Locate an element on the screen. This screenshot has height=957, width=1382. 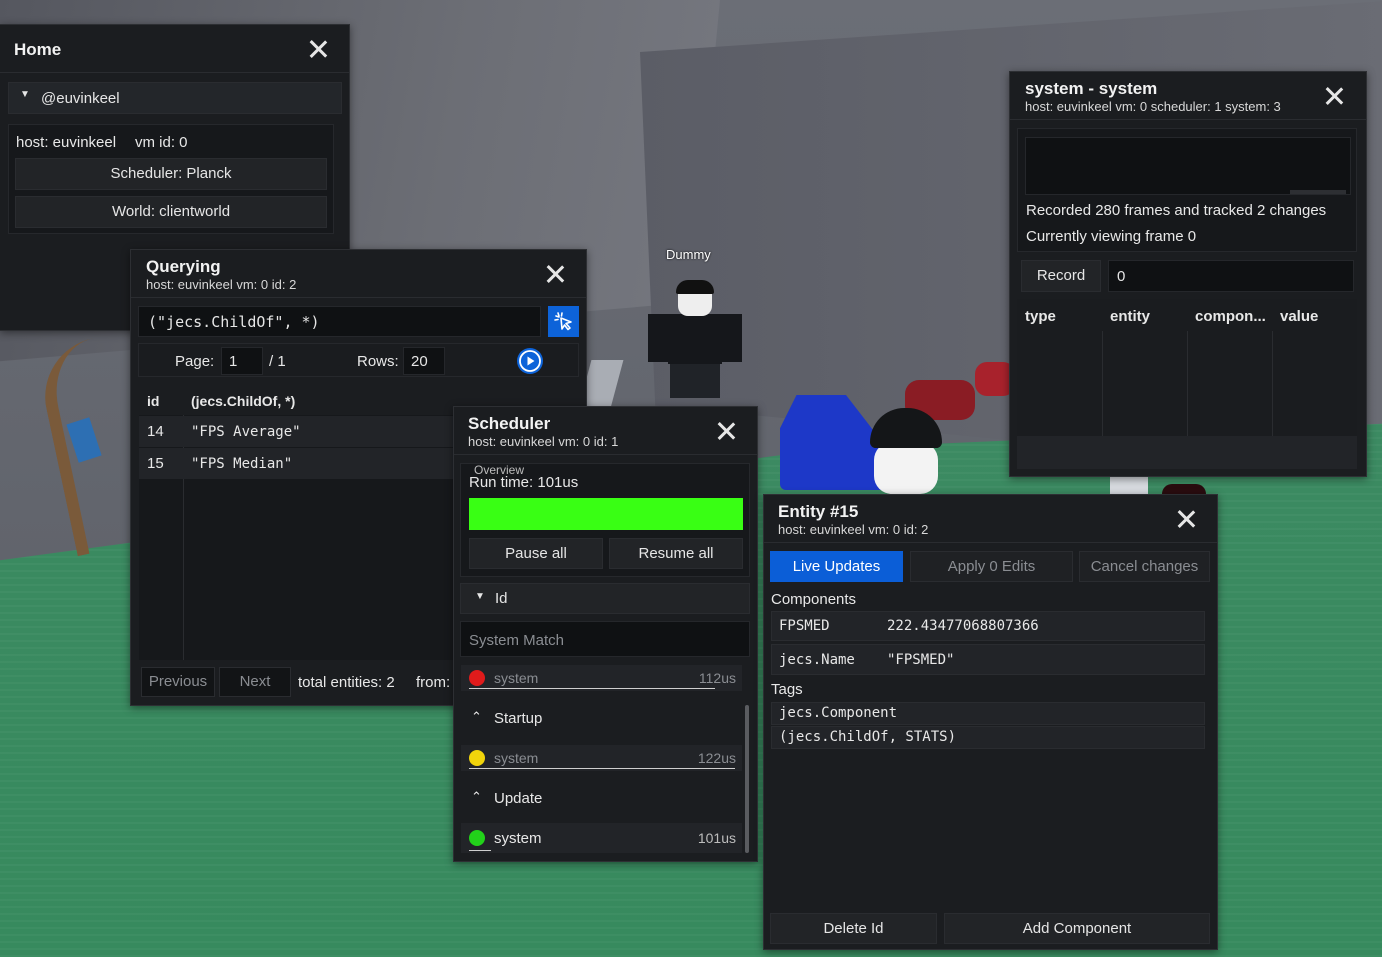
player-avatar is located at coordinates (906, 451).